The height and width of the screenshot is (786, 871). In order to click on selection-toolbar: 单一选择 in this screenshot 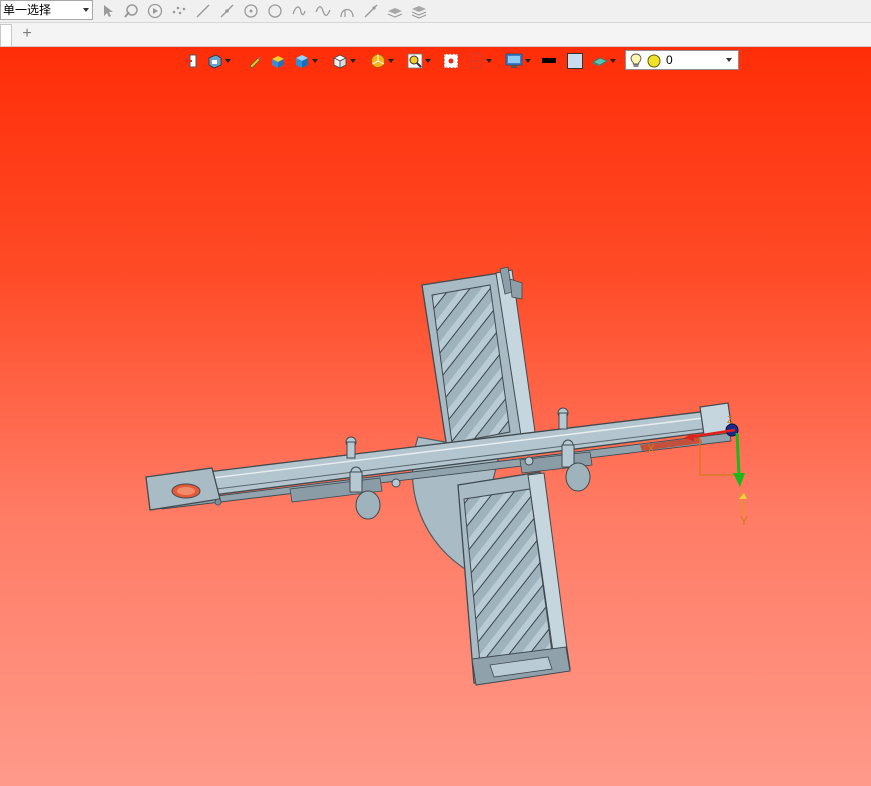, I will do `click(435, 11)`.